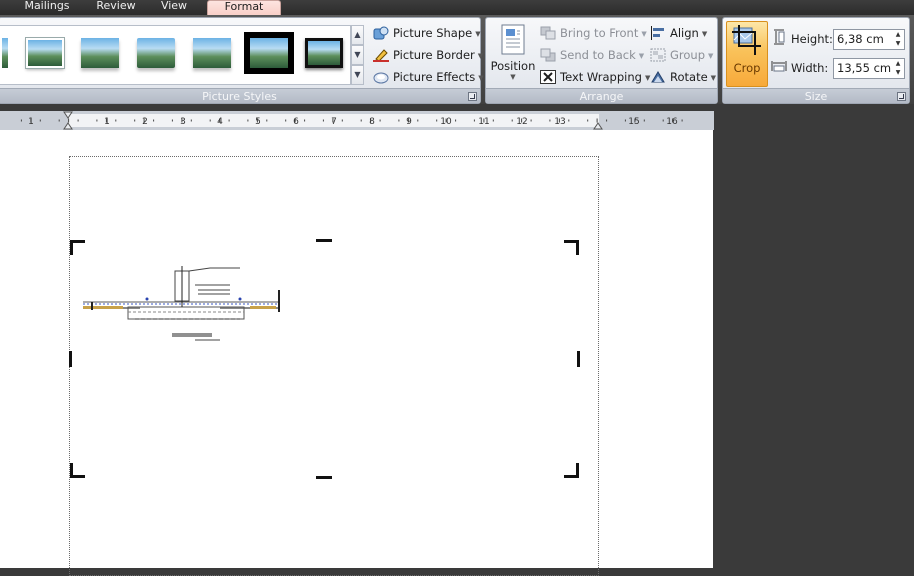 The height and width of the screenshot is (576, 914). I want to click on crop-icon, so click(746, 40).